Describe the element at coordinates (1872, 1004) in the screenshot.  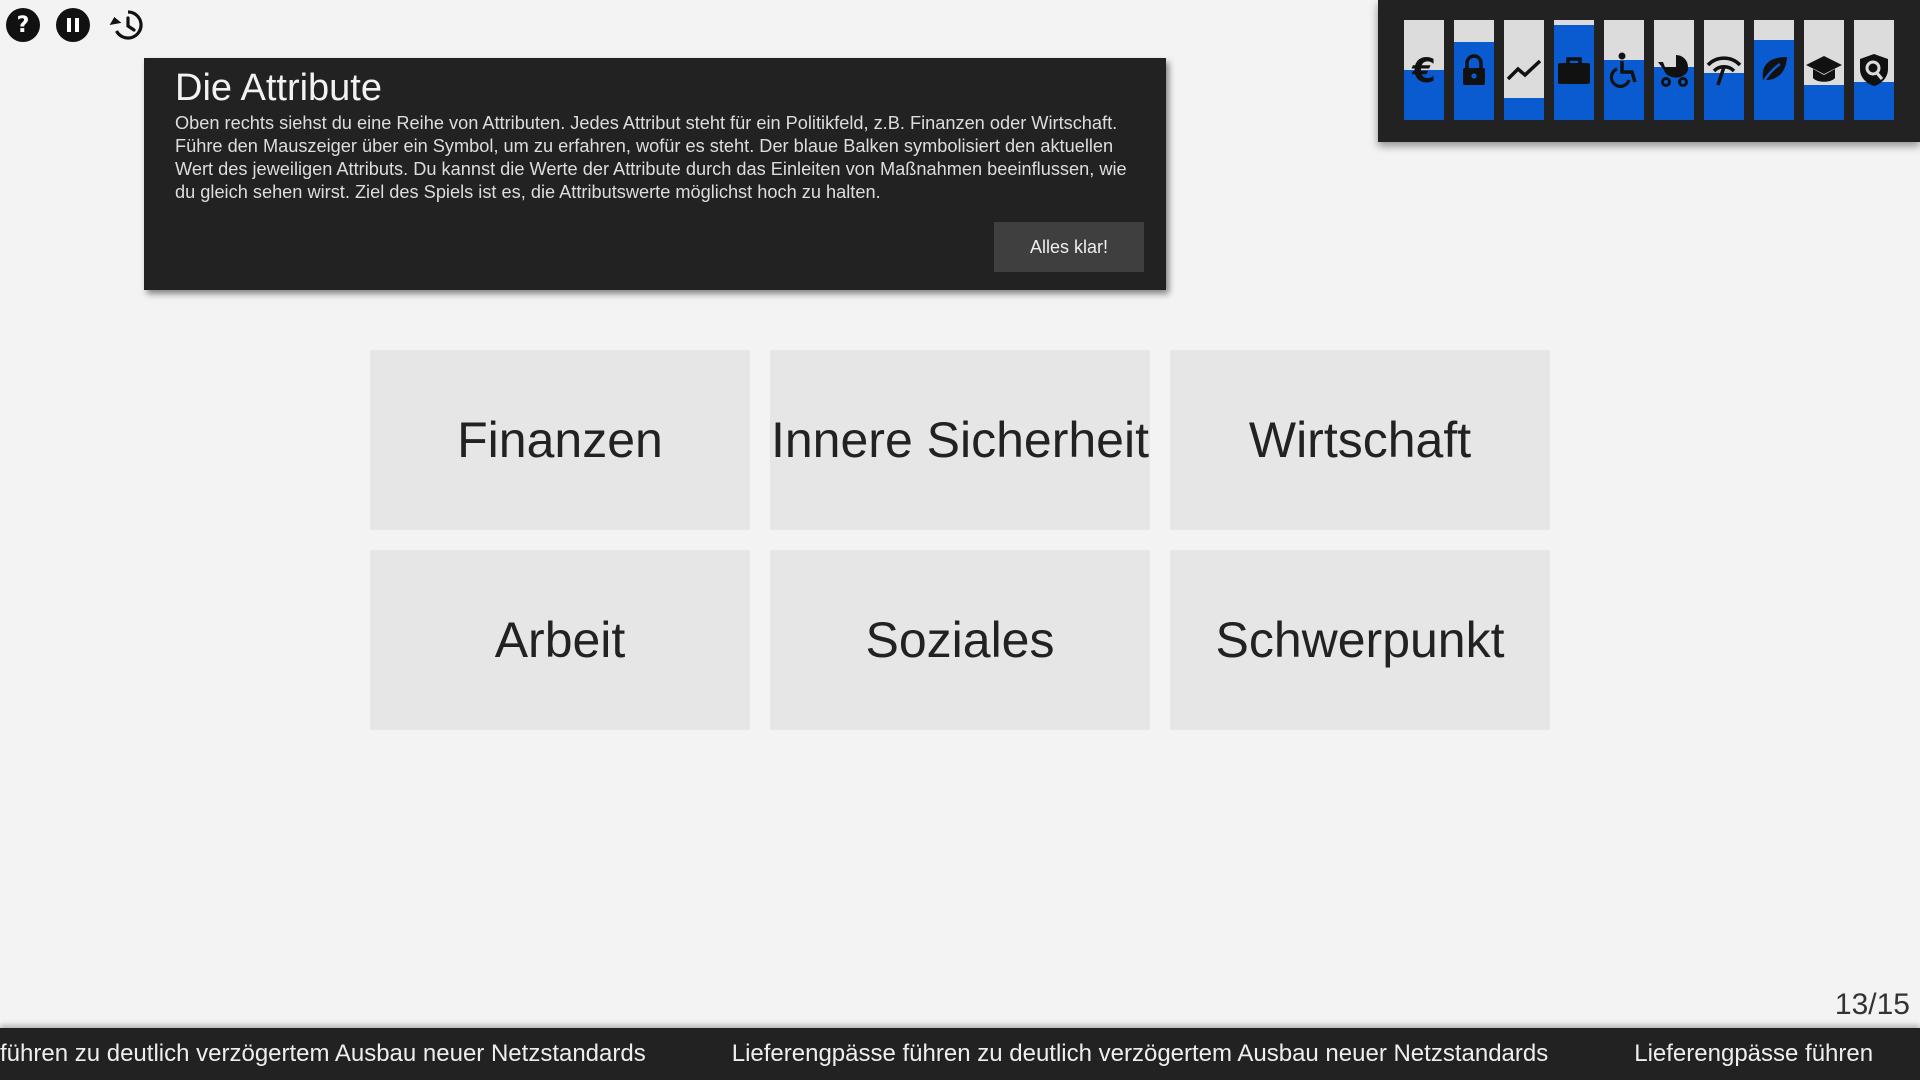
I see `round-counter: 13/15` at that location.